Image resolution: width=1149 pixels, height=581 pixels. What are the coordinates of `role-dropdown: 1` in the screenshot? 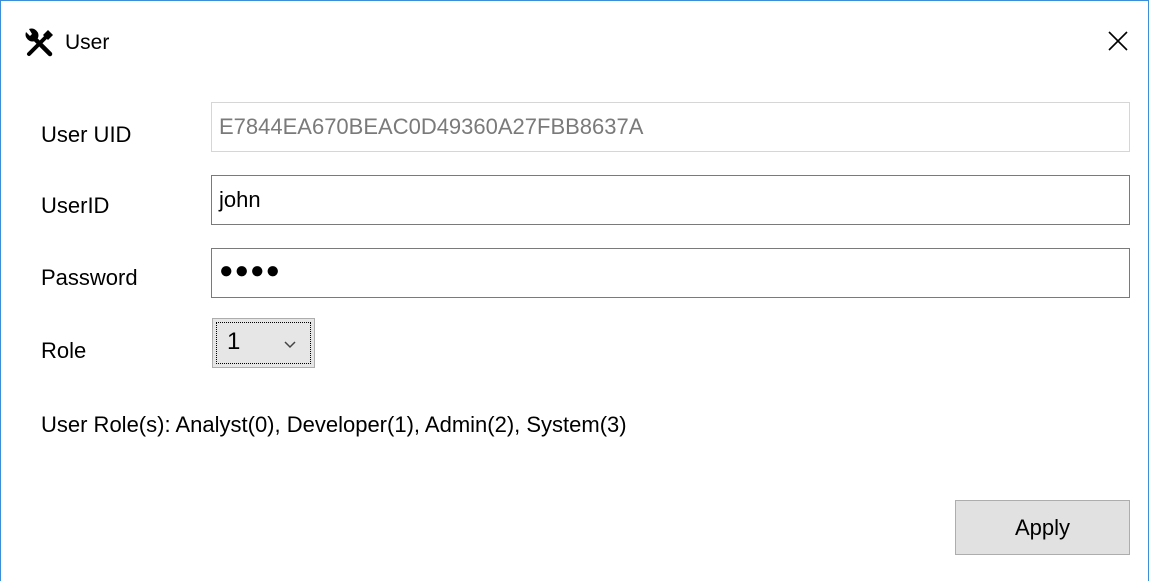 It's located at (263, 343).